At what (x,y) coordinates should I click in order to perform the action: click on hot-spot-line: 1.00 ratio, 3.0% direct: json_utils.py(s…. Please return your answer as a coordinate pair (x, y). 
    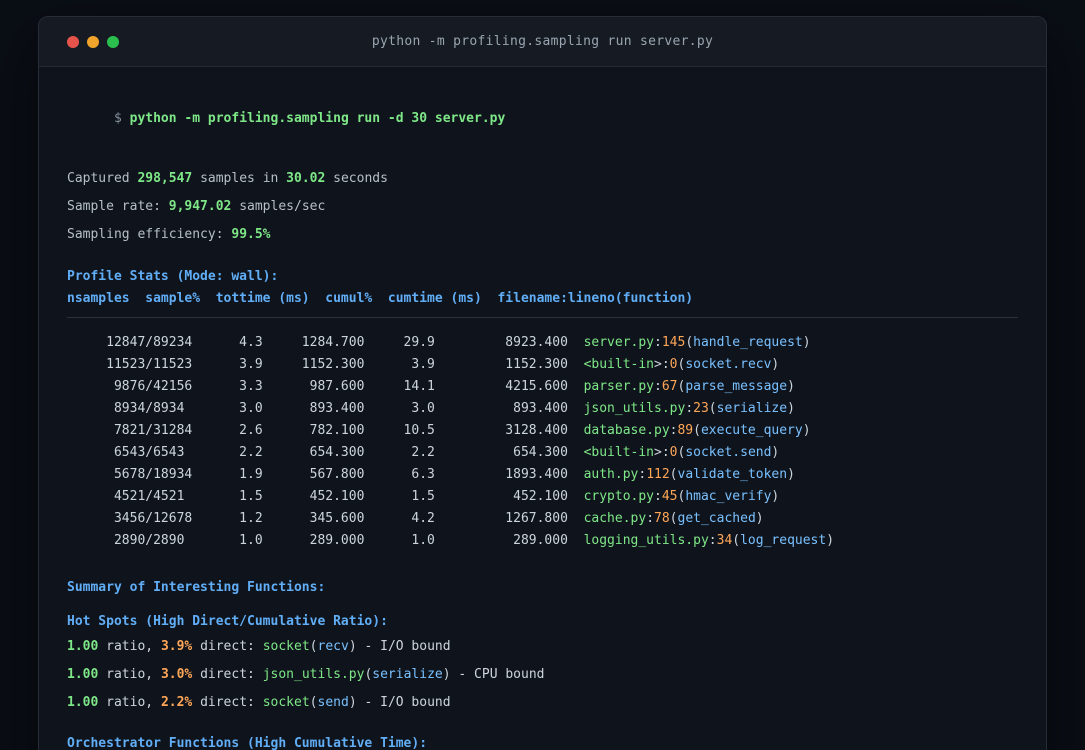
    Looking at the image, I should click on (306, 674).